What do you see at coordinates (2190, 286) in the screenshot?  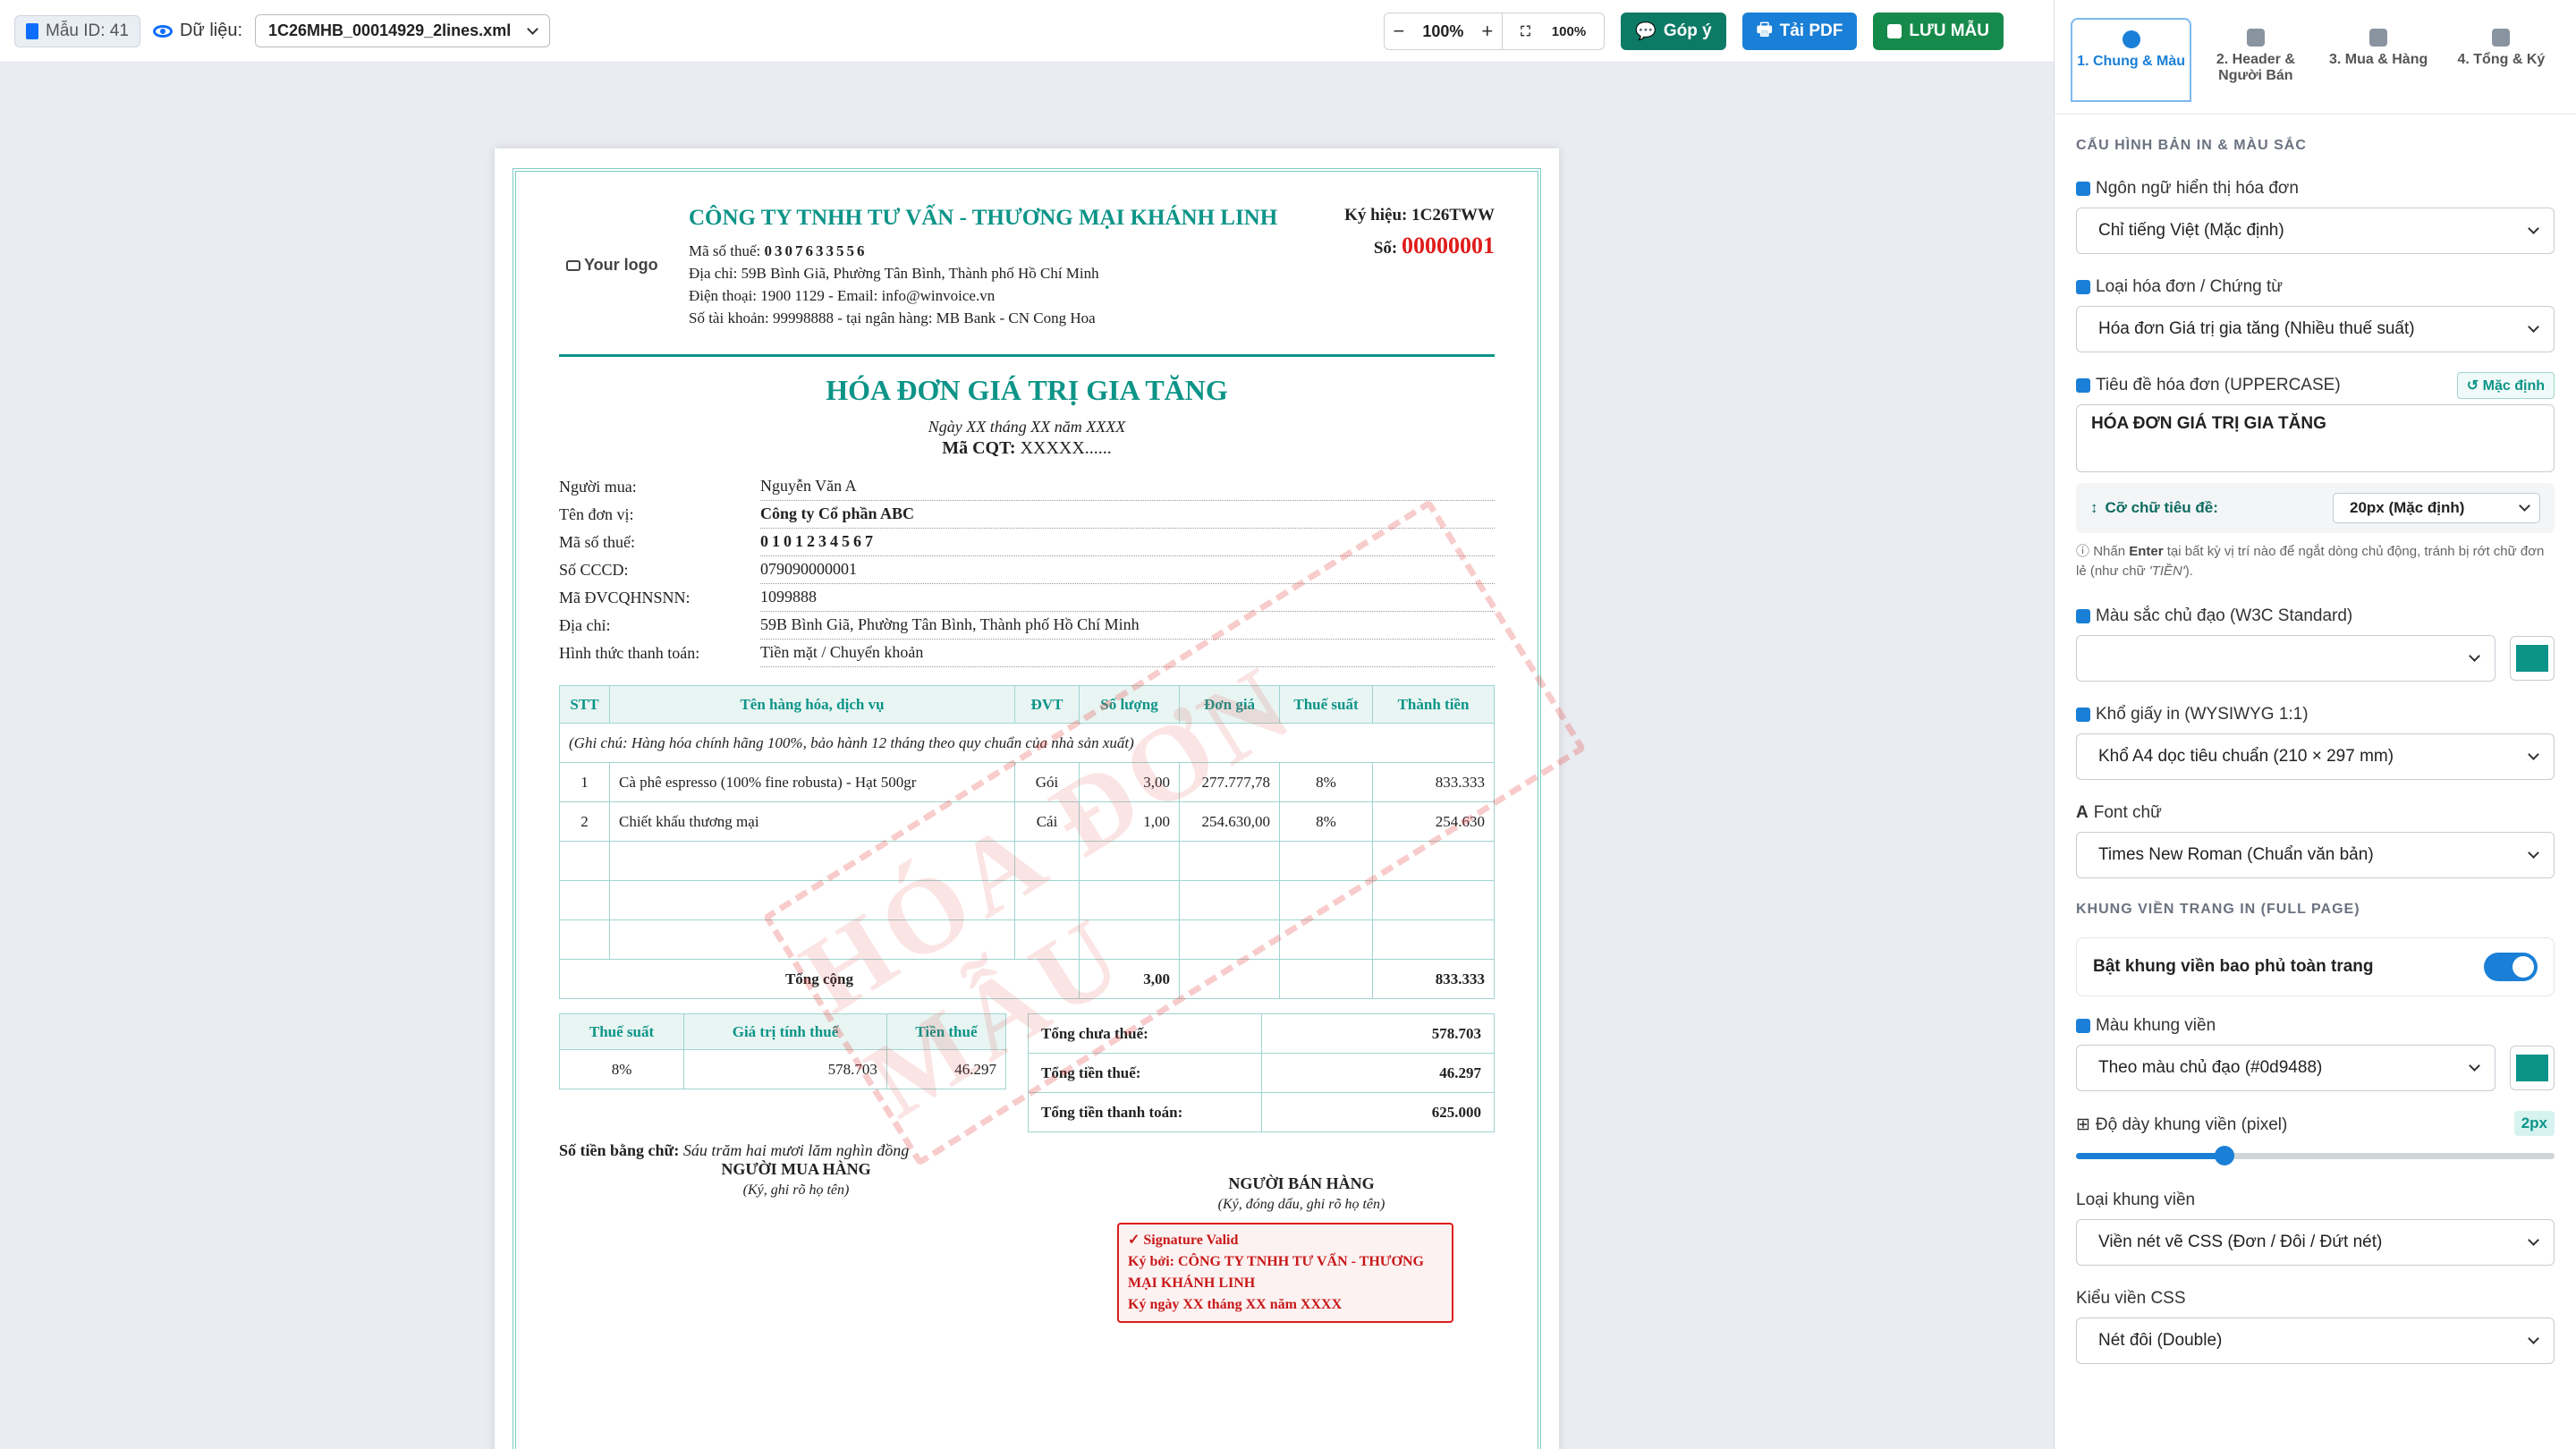 I see `invoice-type-label-text: Loại hóa đơn / Chứng từ` at bounding box center [2190, 286].